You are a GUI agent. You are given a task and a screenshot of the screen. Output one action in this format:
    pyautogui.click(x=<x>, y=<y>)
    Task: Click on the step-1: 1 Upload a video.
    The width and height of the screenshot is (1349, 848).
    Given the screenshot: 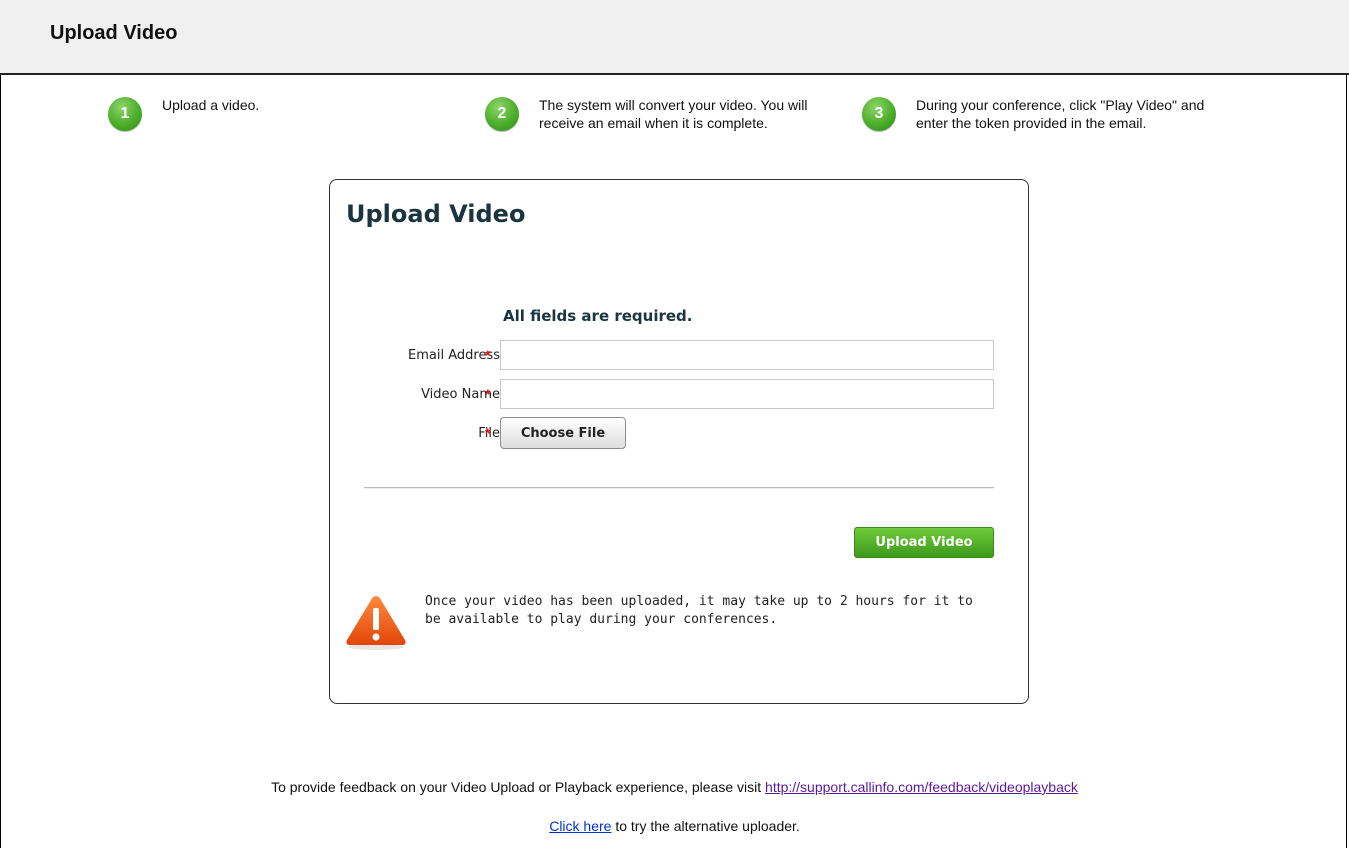 What is the action you would take?
    pyautogui.click(x=235, y=113)
    